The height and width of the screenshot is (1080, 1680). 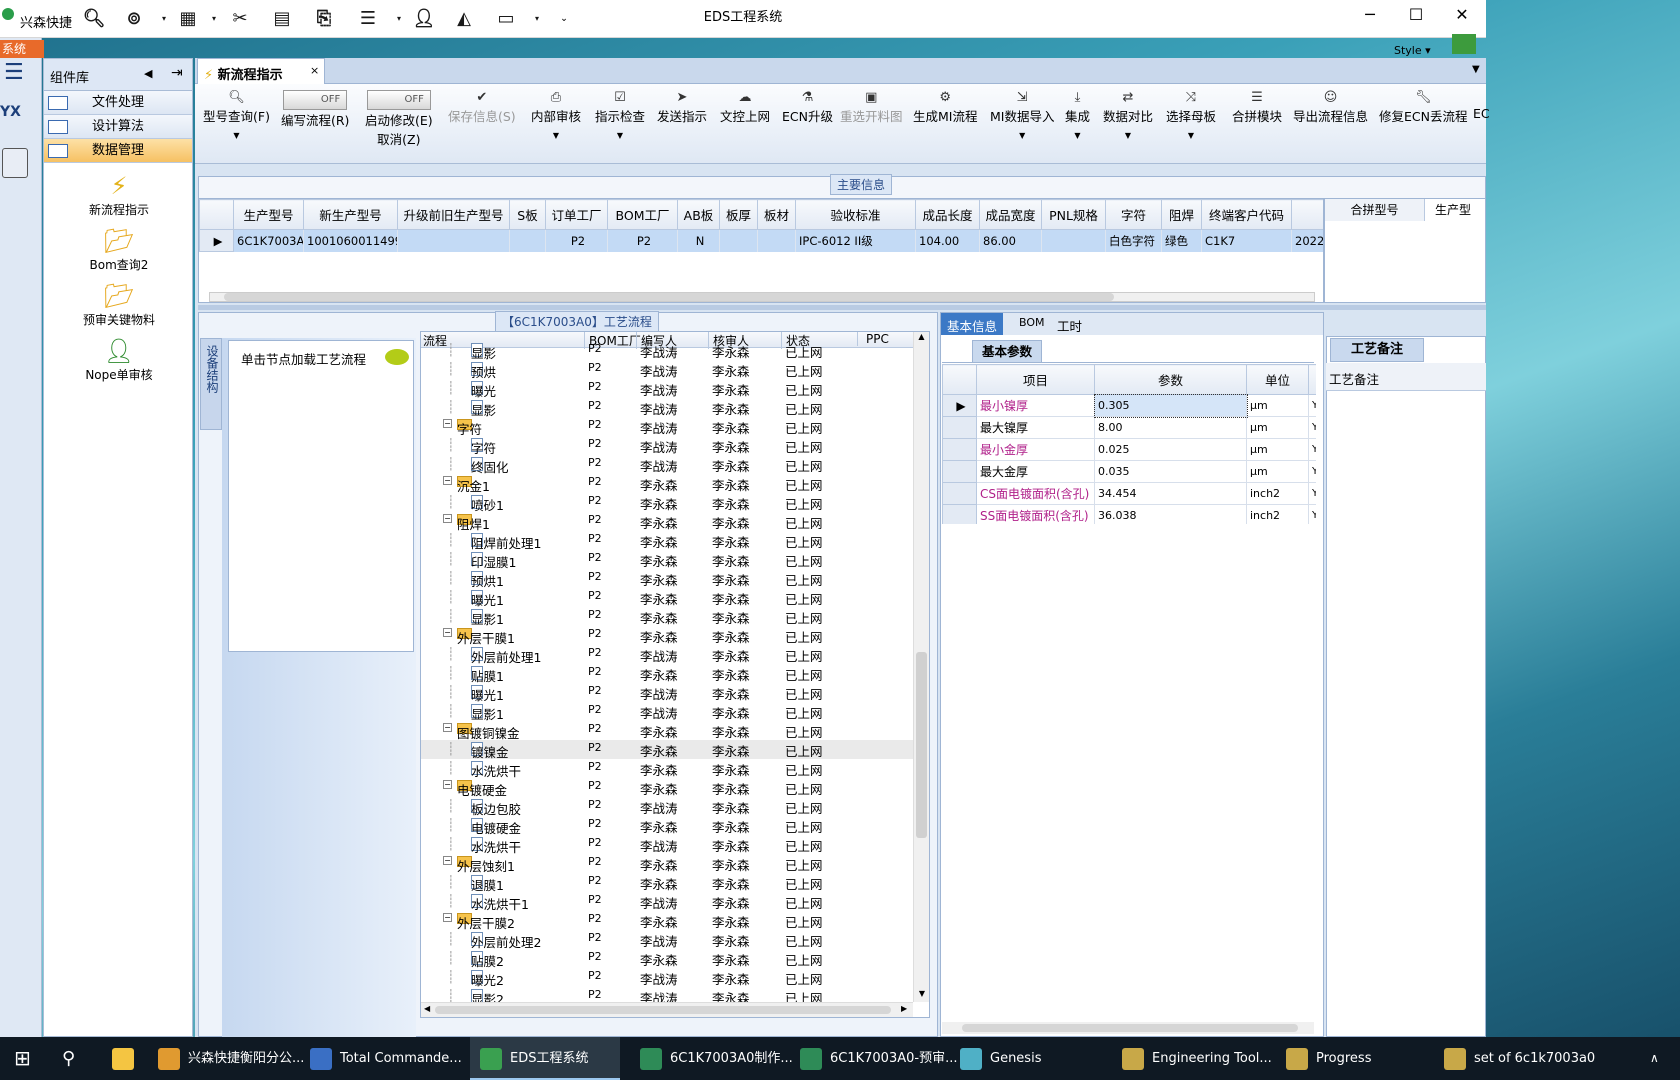 What do you see at coordinates (350, 214) in the screenshot?
I see `col-header: 新生产型号` at bounding box center [350, 214].